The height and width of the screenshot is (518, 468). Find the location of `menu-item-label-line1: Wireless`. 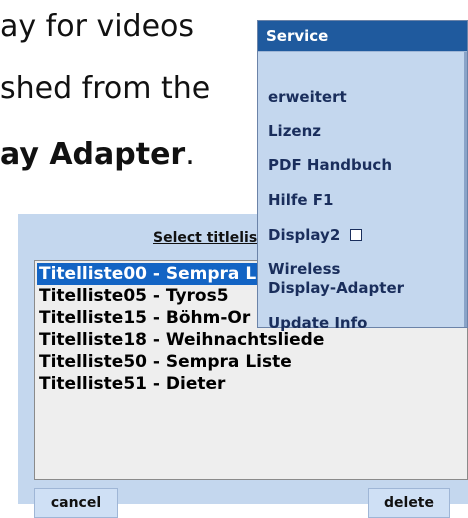

menu-item-label-line1: Wireless is located at coordinates (304, 269).